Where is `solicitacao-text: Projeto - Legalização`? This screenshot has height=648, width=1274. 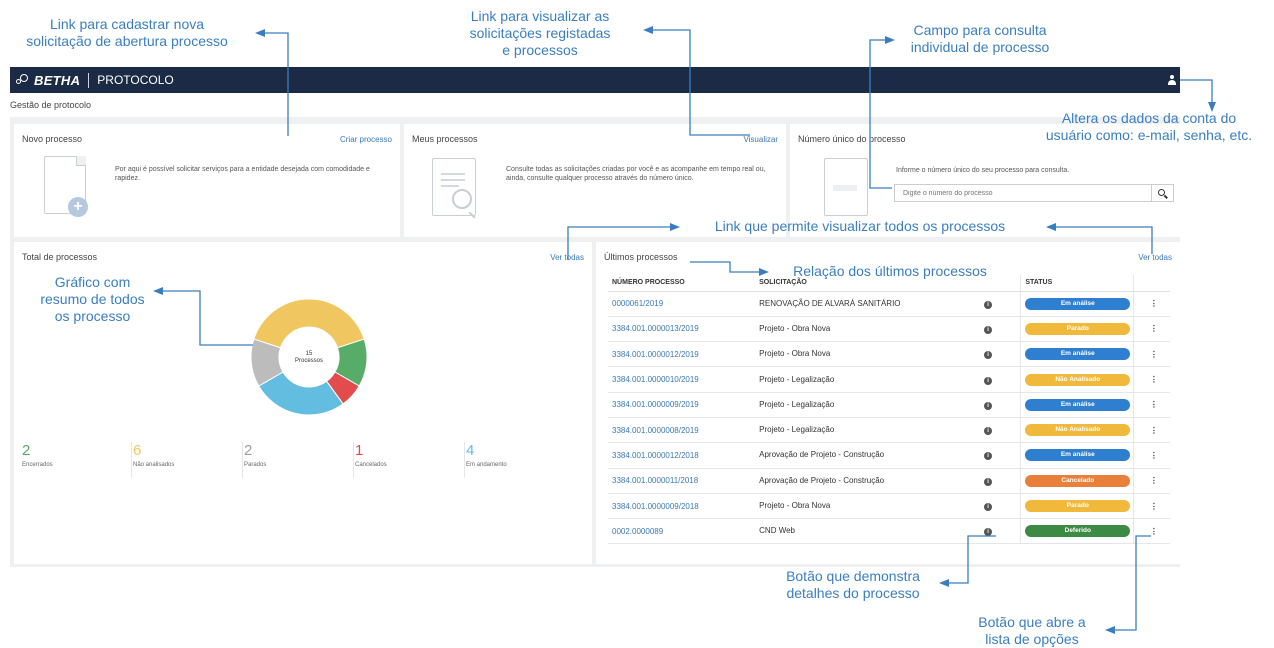
solicitacao-text: Projeto - Legalização is located at coordinates (797, 379).